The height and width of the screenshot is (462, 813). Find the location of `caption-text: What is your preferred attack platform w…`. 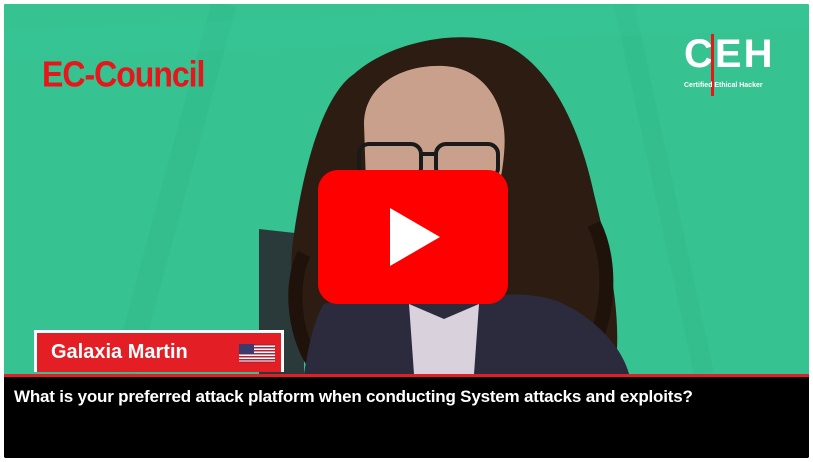

caption-text: What is your preferred attack platform w… is located at coordinates (353, 396).